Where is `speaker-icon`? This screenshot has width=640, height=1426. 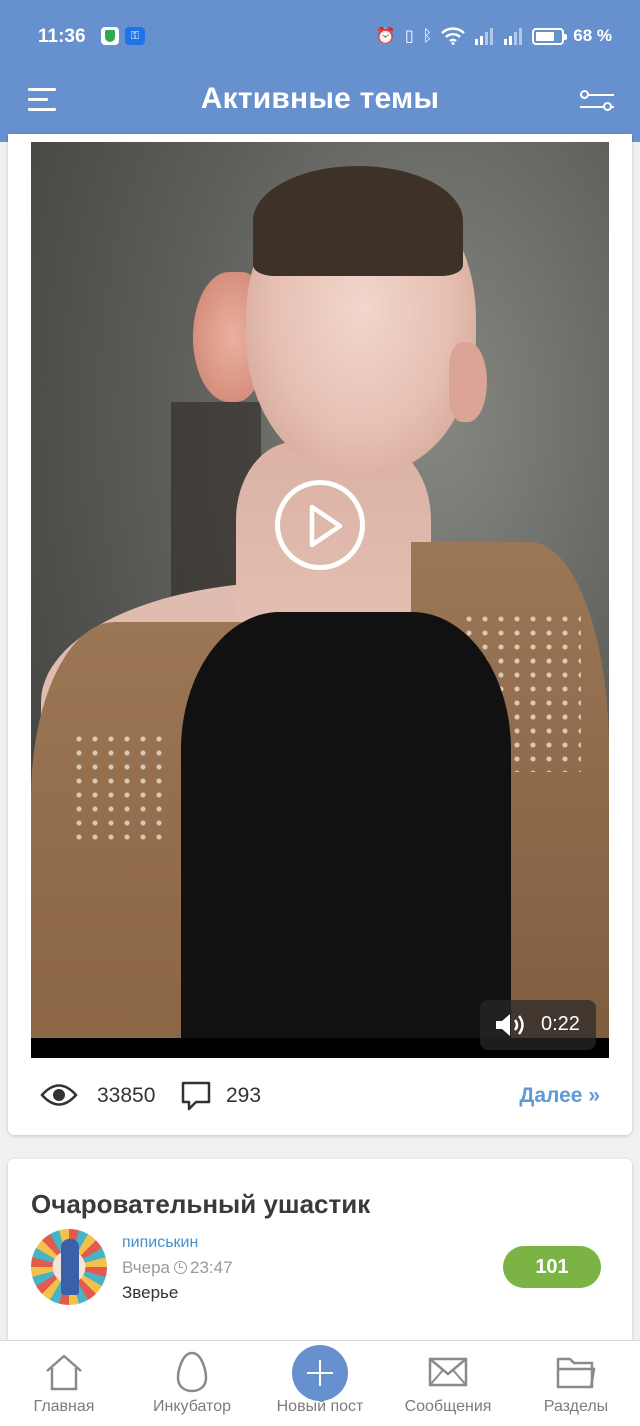 speaker-icon is located at coordinates (511, 1025).